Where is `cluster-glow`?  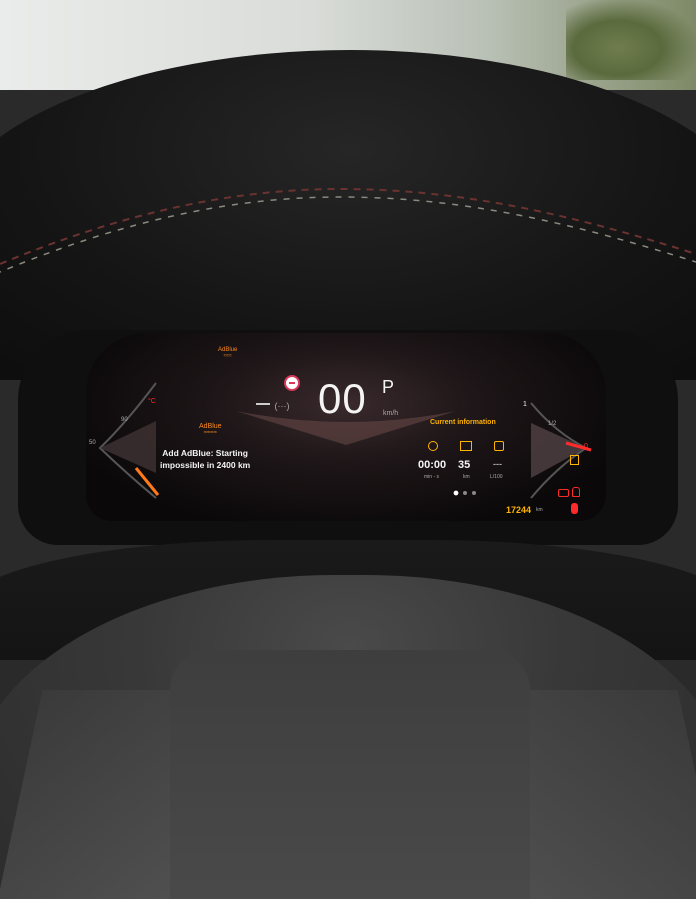 cluster-glow is located at coordinates (345, 440).